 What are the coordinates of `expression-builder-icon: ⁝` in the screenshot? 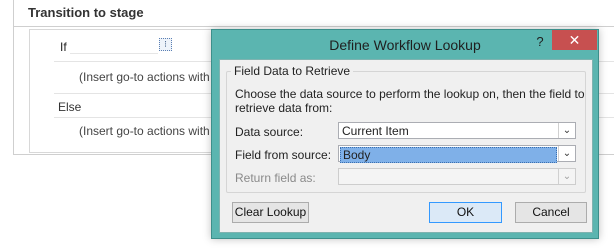 It's located at (165, 44).